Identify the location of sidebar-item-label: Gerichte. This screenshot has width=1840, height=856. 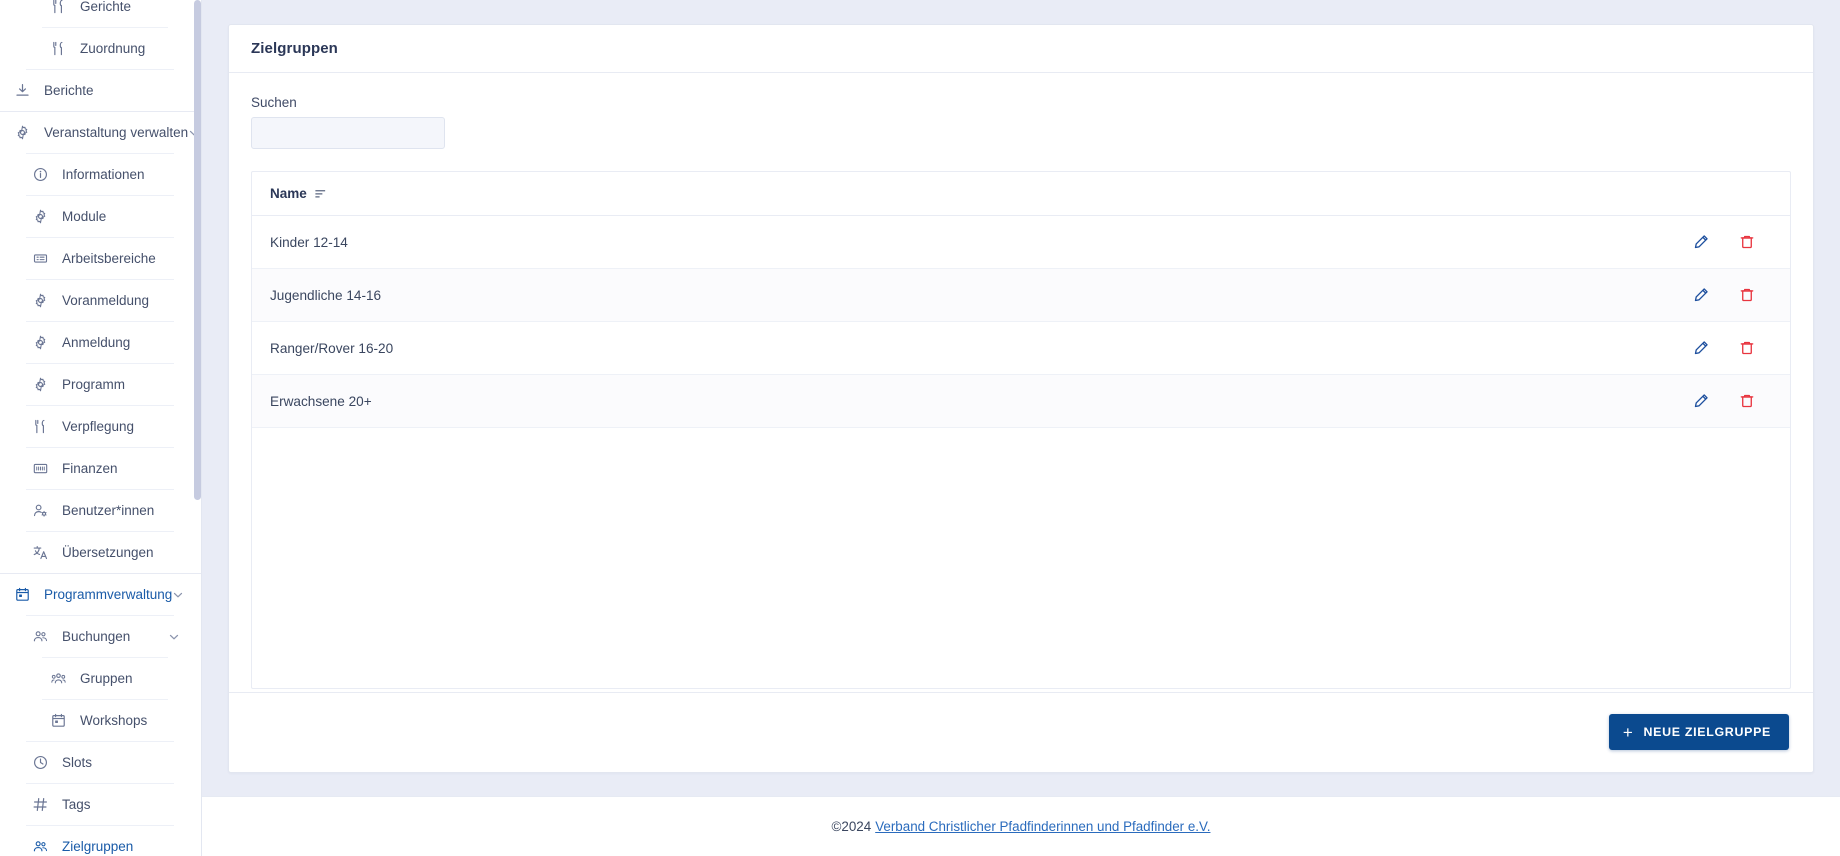
(106, 7).